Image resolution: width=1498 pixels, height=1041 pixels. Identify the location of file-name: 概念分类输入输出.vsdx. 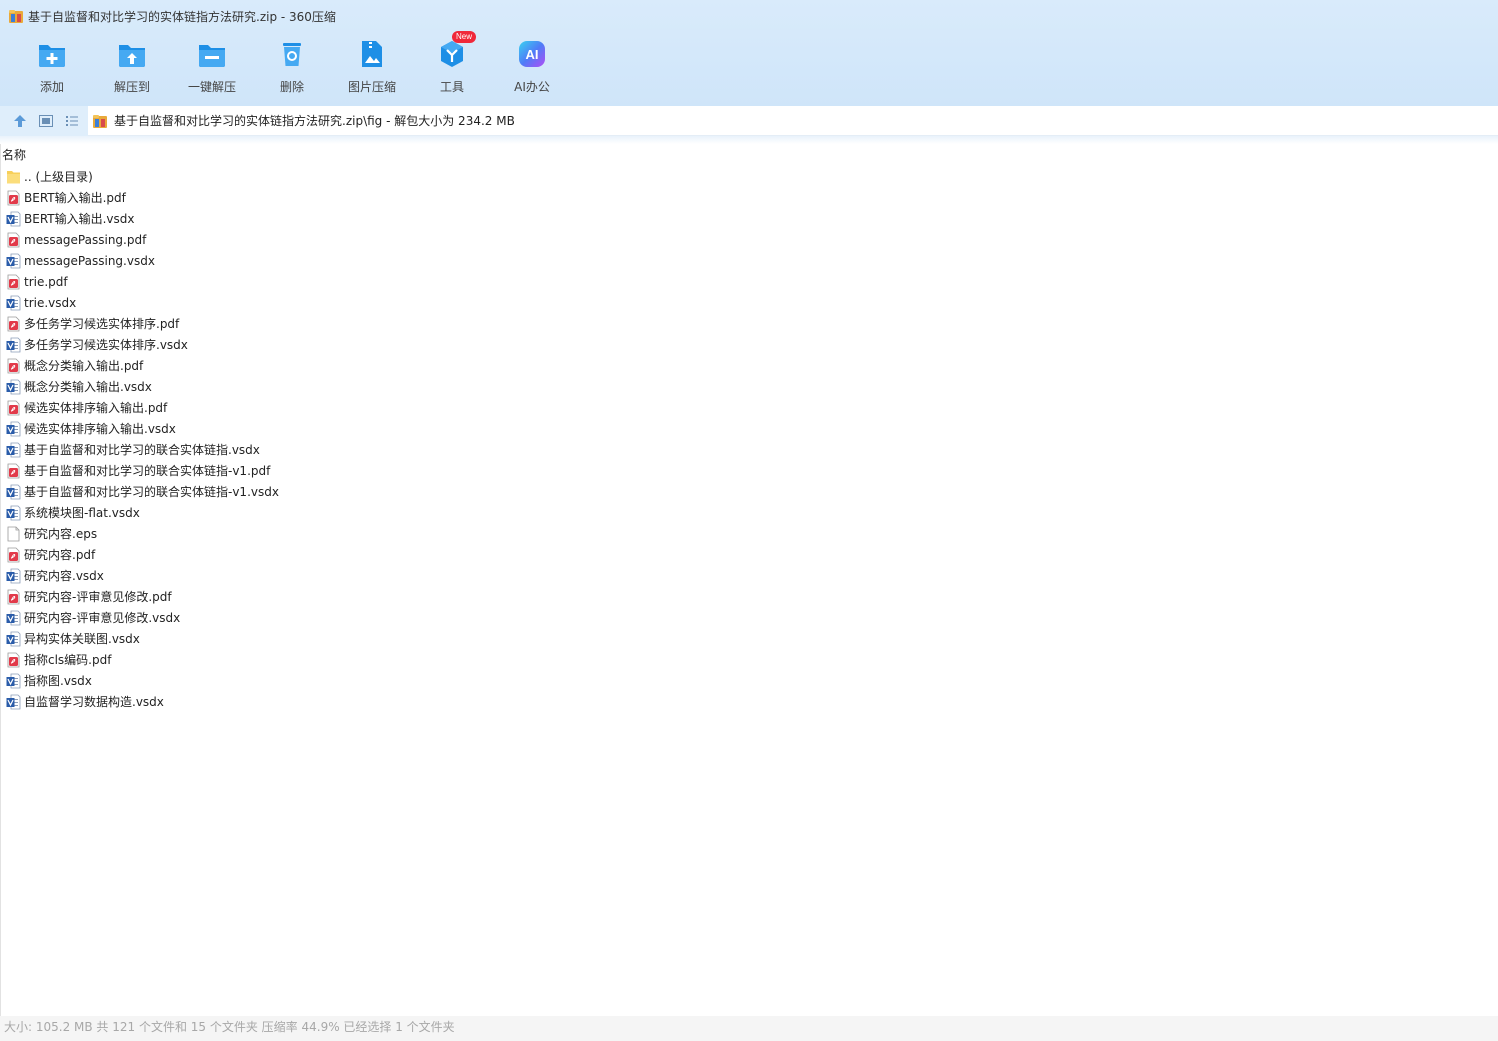
(88, 387).